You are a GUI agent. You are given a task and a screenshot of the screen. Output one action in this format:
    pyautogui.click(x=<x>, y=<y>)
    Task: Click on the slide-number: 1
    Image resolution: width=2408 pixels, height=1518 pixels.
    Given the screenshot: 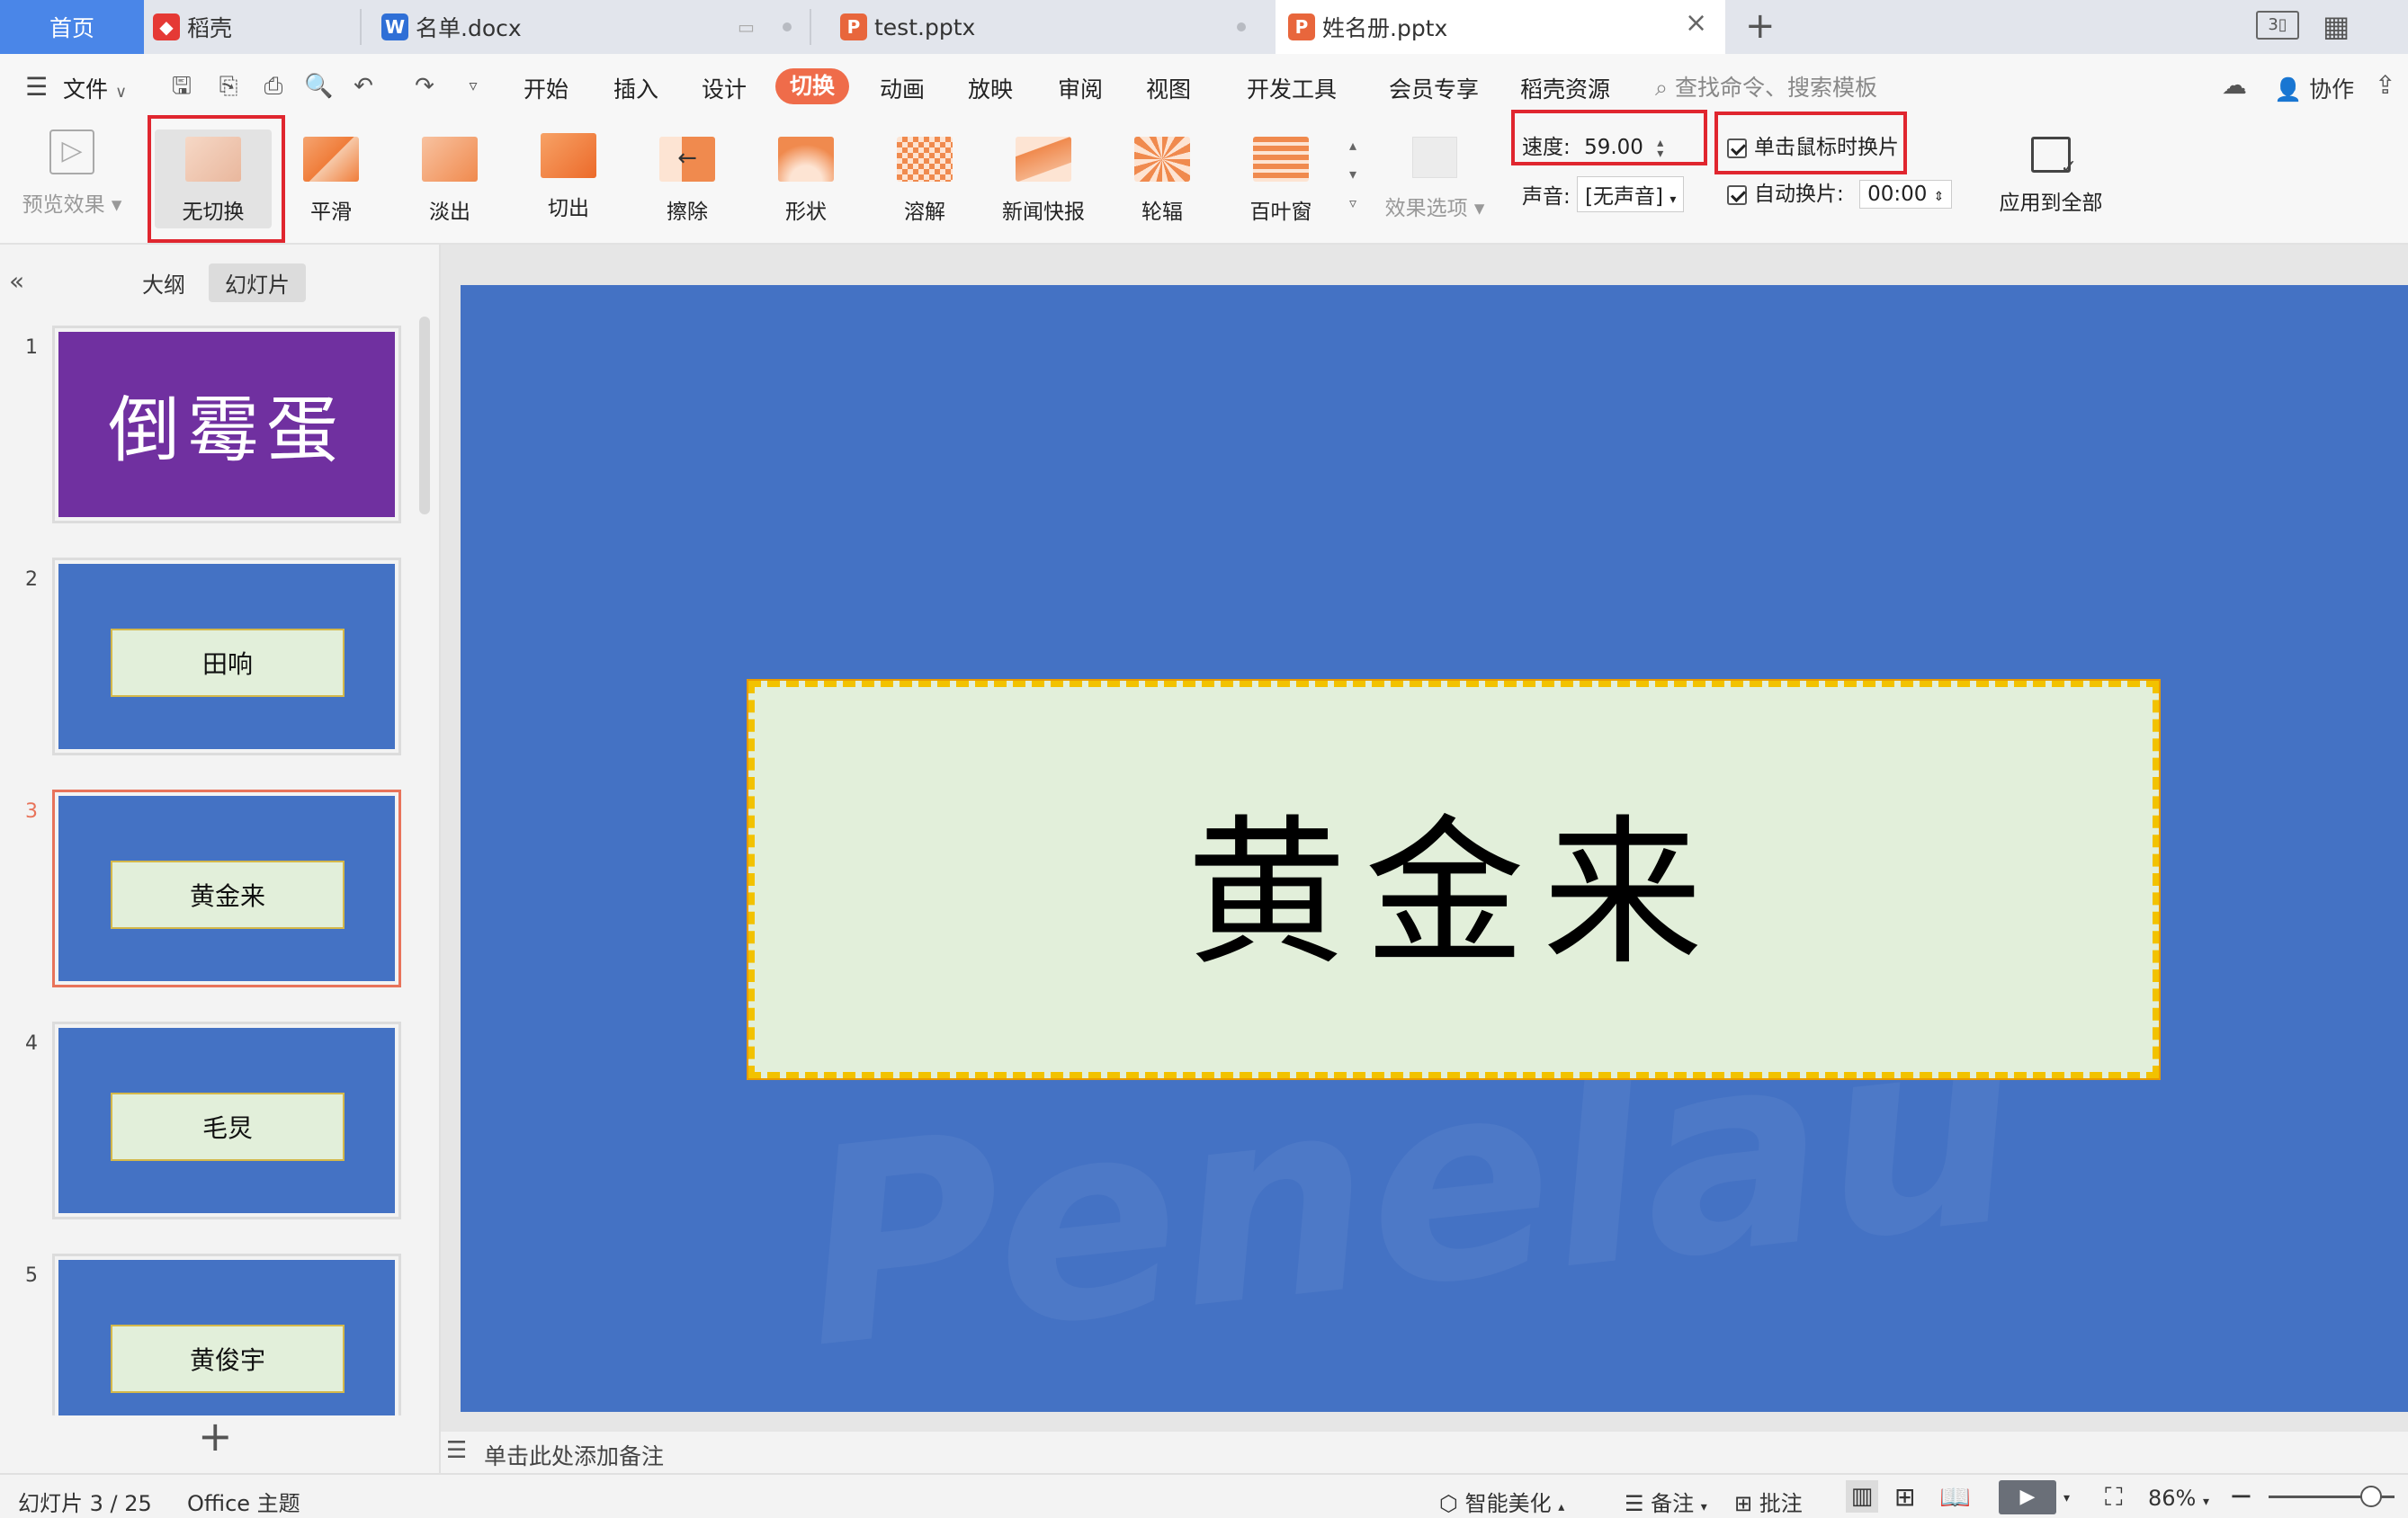 What is the action you would take?
    pyautogui.click(x=31, y=348)
    